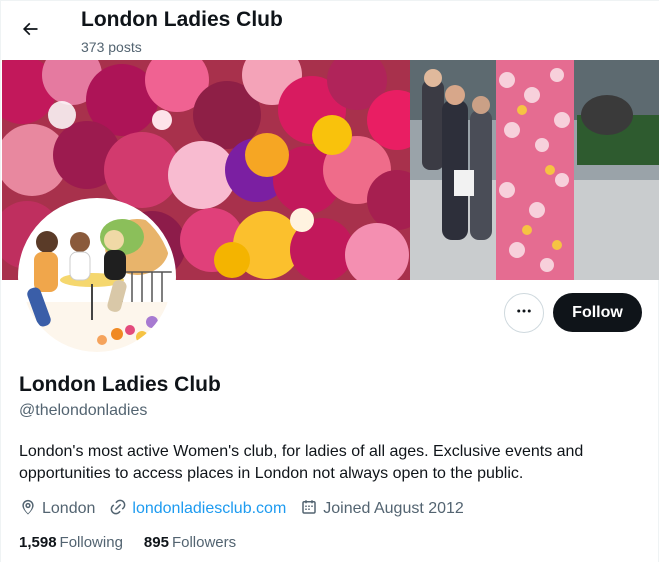  What do you see at coordinates (182, 19) in the screenshot?
I see `header-title: London Ladies Club` at bounding box center [182, 19].